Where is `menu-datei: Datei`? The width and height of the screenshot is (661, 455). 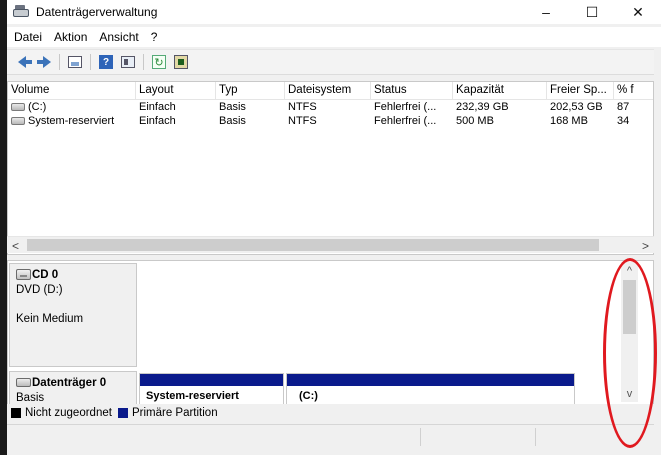
menu-datei: Datei is located at coordinates (28, 37).